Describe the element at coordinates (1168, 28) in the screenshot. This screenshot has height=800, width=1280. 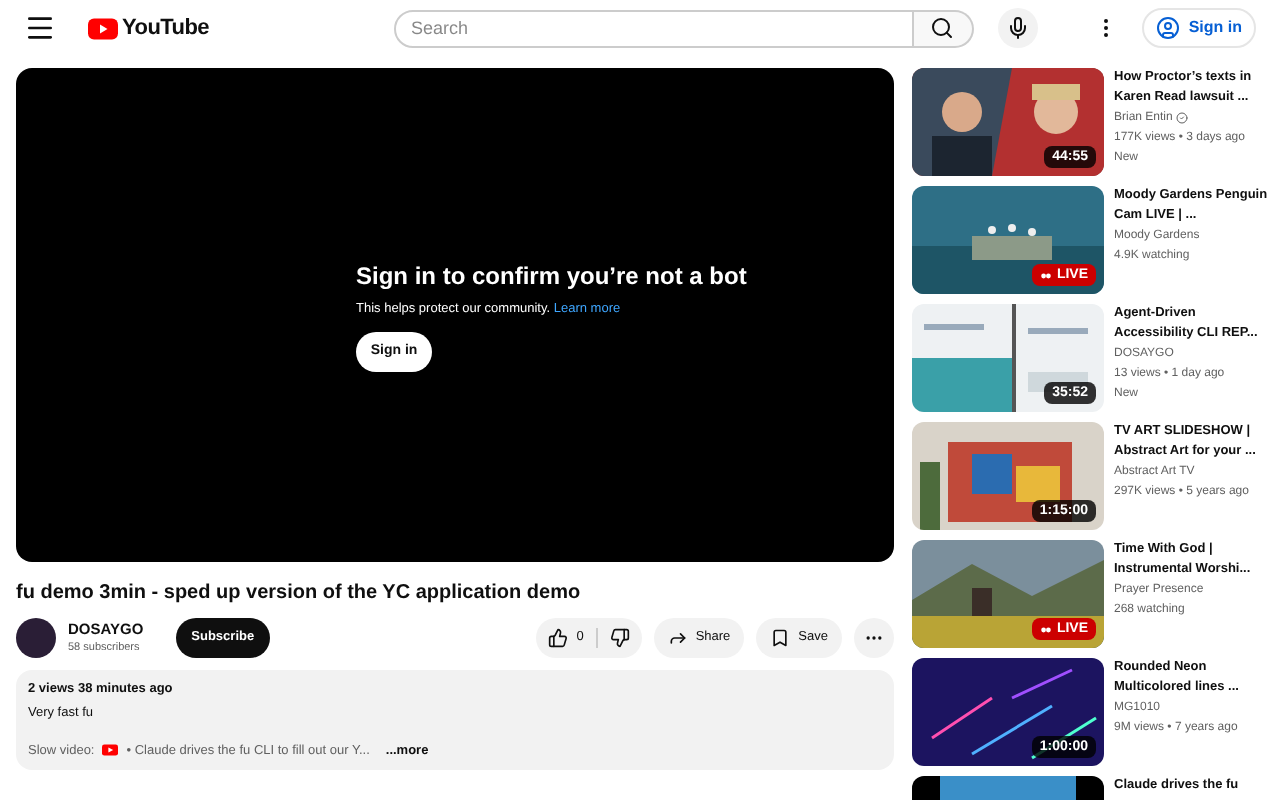
I see `account-icon` at that location.